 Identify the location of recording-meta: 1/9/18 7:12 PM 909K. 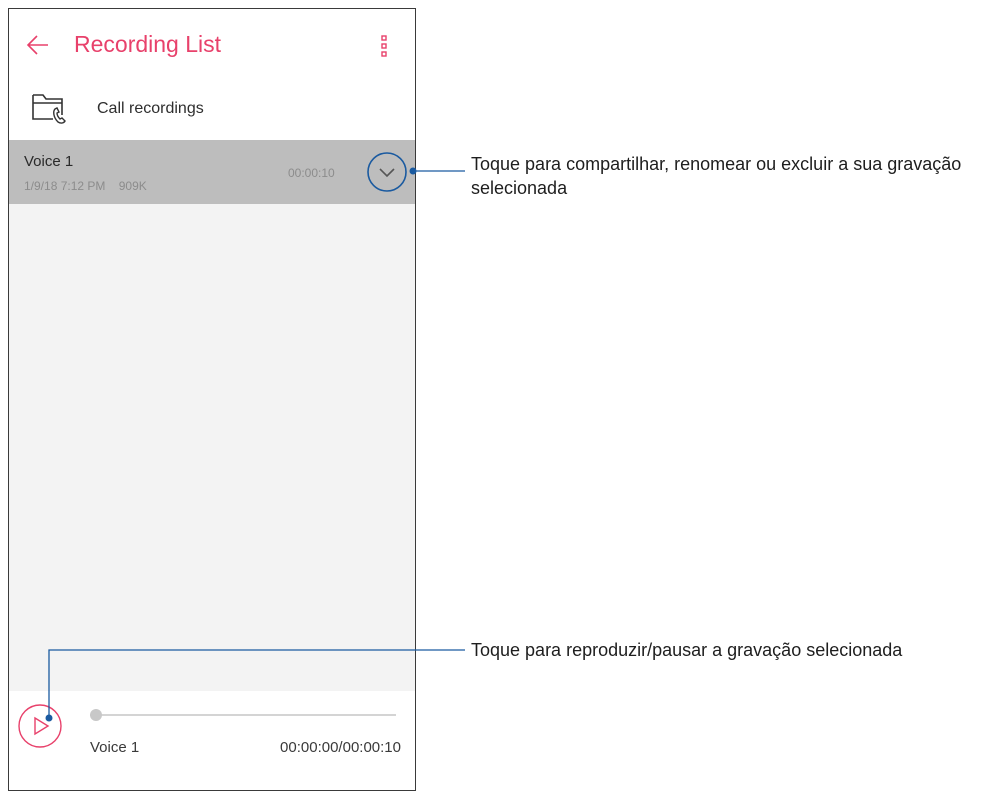
(90, 186).